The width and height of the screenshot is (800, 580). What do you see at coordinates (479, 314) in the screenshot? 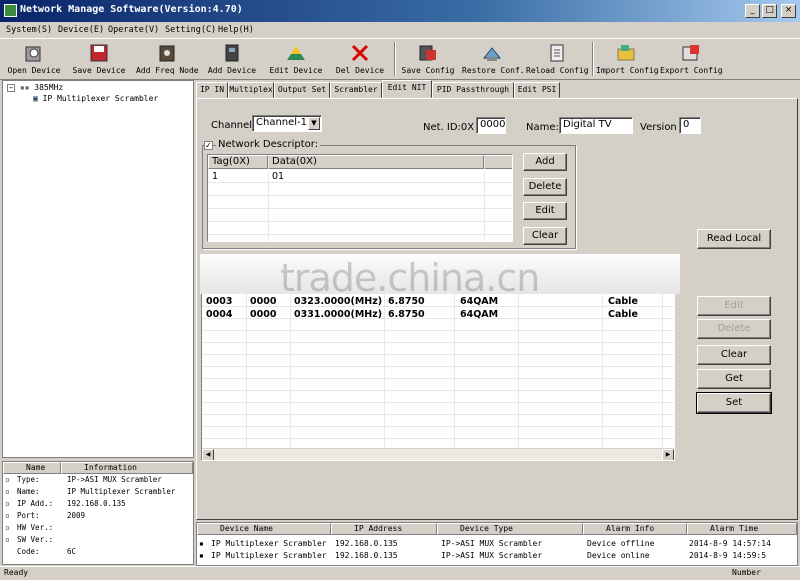
I see `ts-cell: 64QAM` at bounding box center [479, 314].